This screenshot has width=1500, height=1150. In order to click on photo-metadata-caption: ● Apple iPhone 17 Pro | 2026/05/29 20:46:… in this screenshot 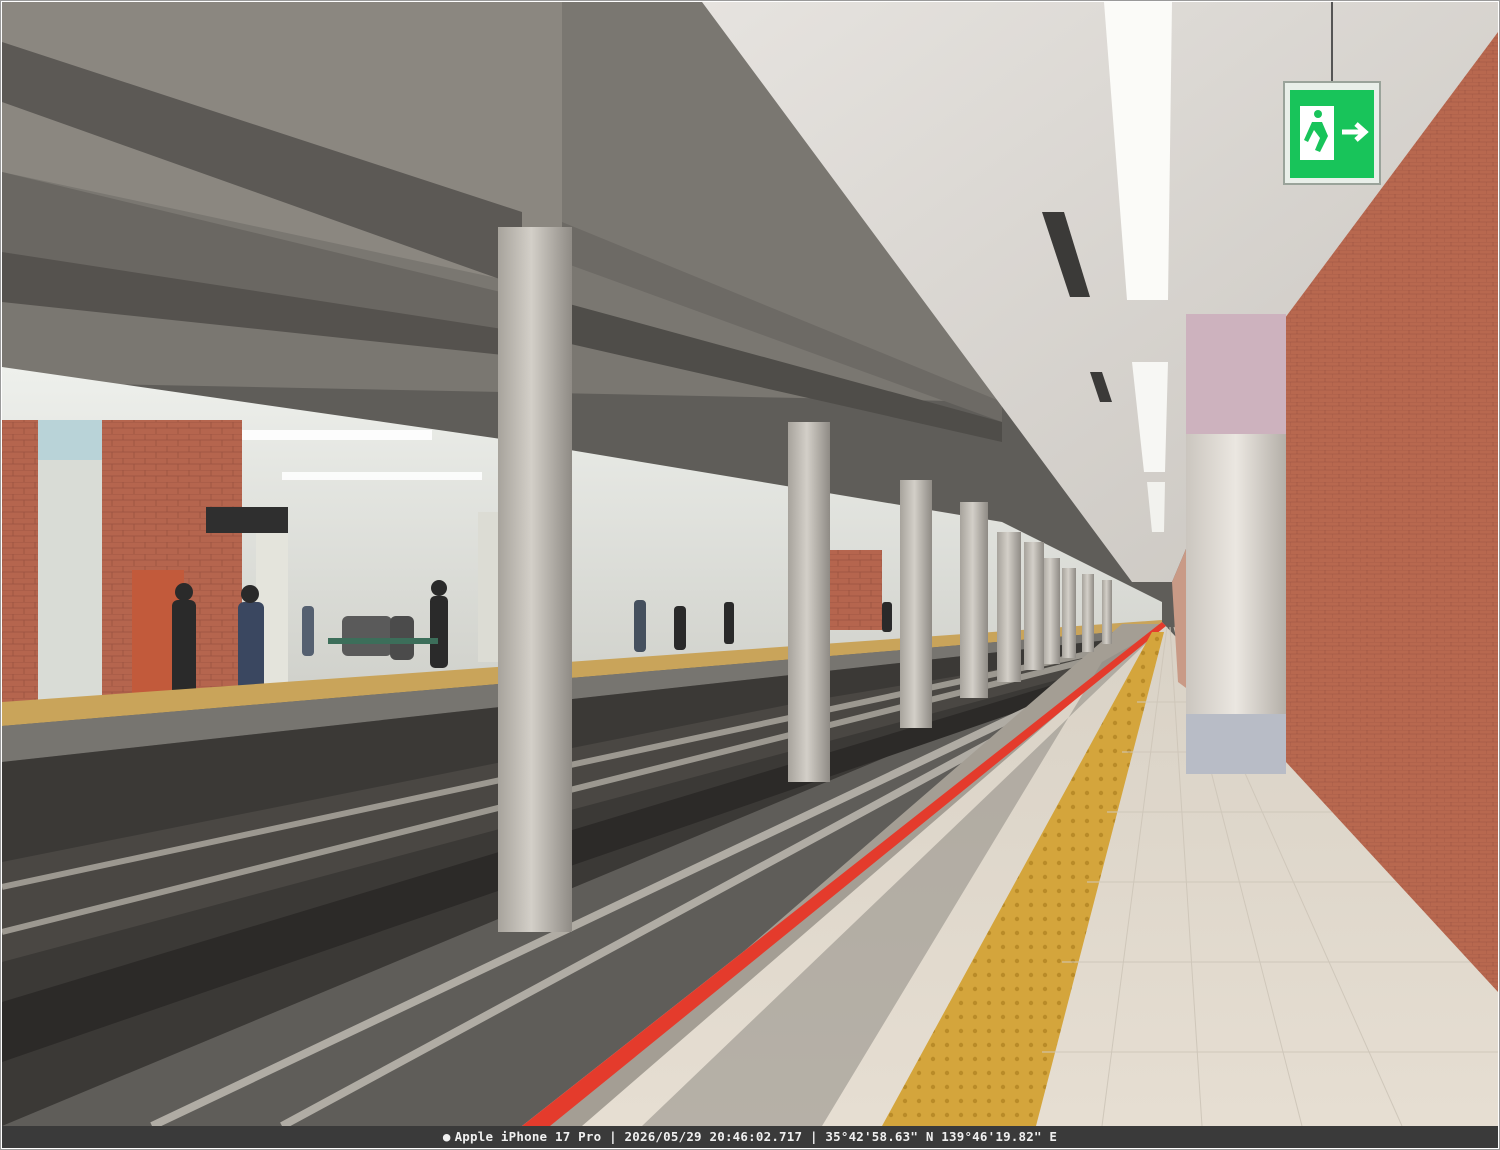, I will do `click(750, 1137)`.